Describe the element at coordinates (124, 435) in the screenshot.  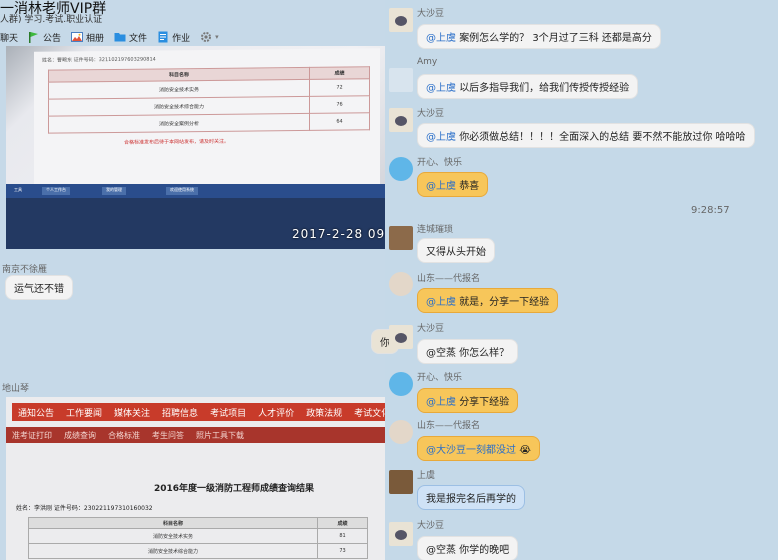
I see `subnav-item: 合格标准` at that location.